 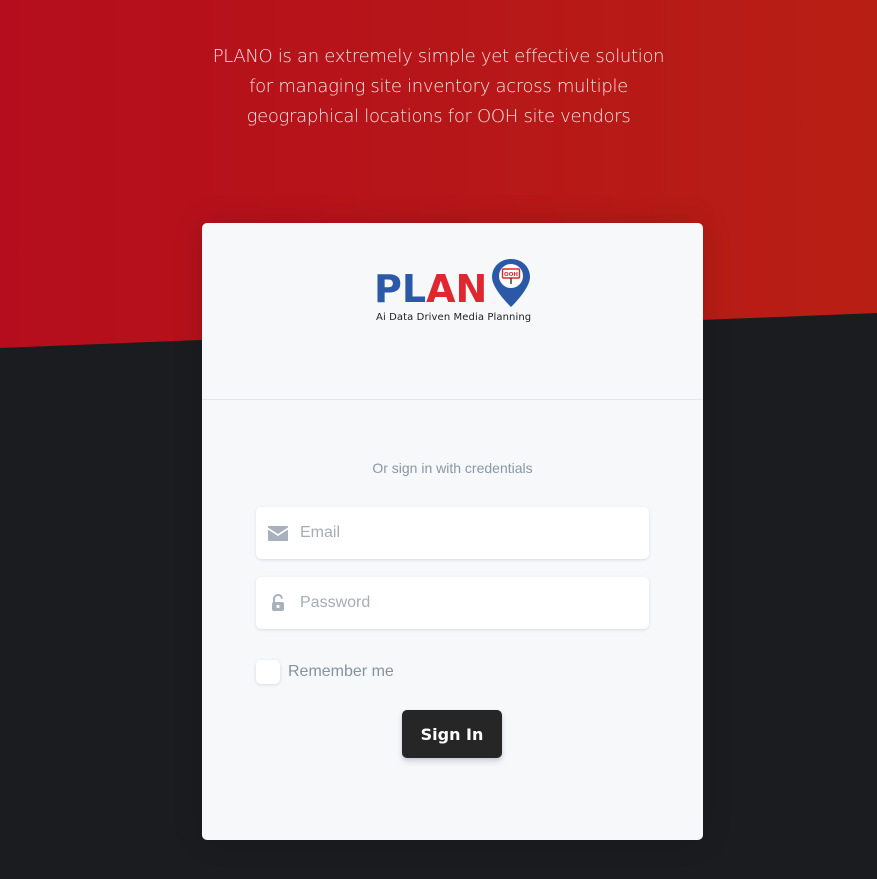 I want to click on lock-open-icon, so click(x=278, y=603).